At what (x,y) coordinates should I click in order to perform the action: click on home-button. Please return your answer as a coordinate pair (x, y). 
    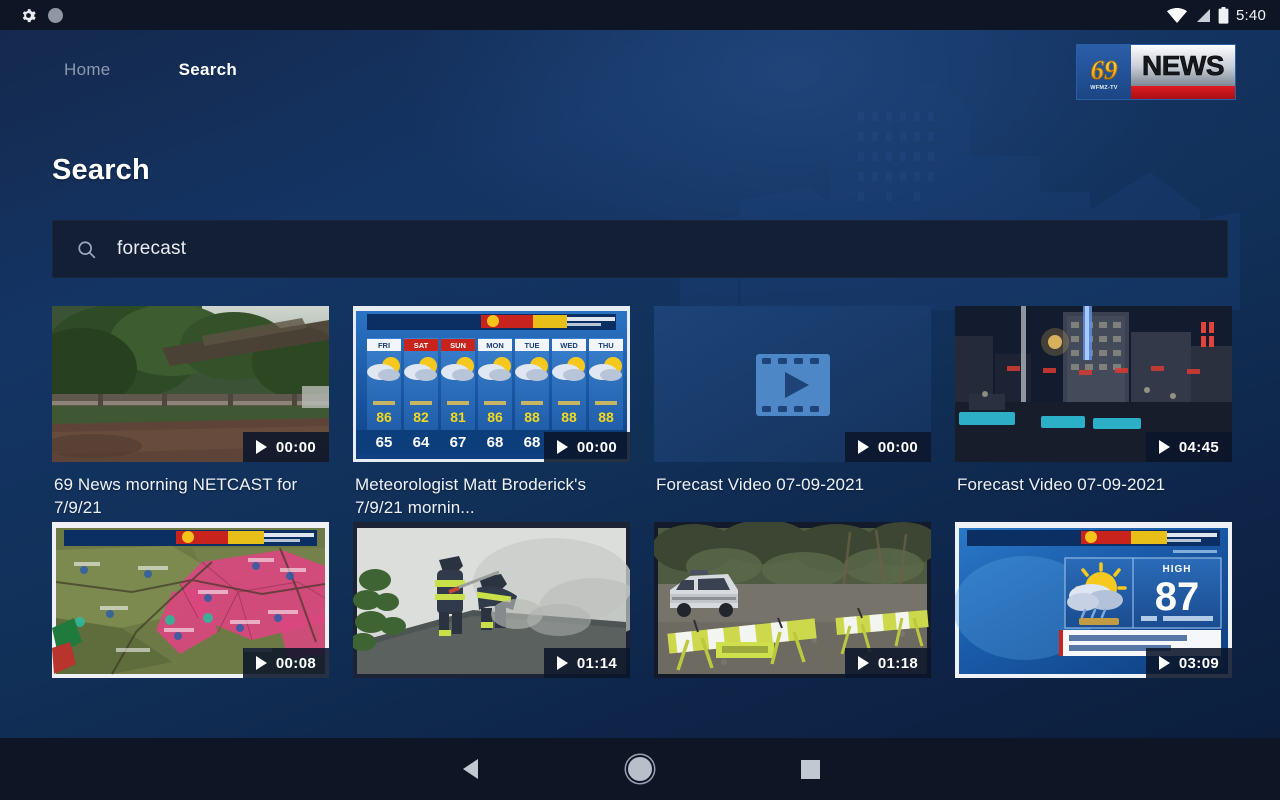
    Looking at the image, I should click on (640, 769).